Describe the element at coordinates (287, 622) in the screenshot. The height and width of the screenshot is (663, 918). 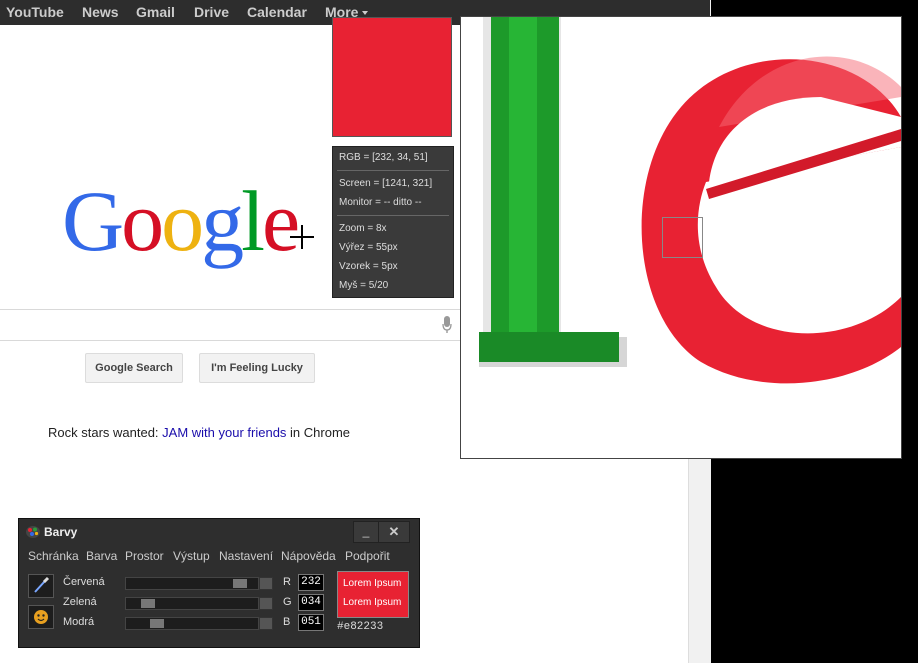
I see `channel-letter-b: B` at that location.